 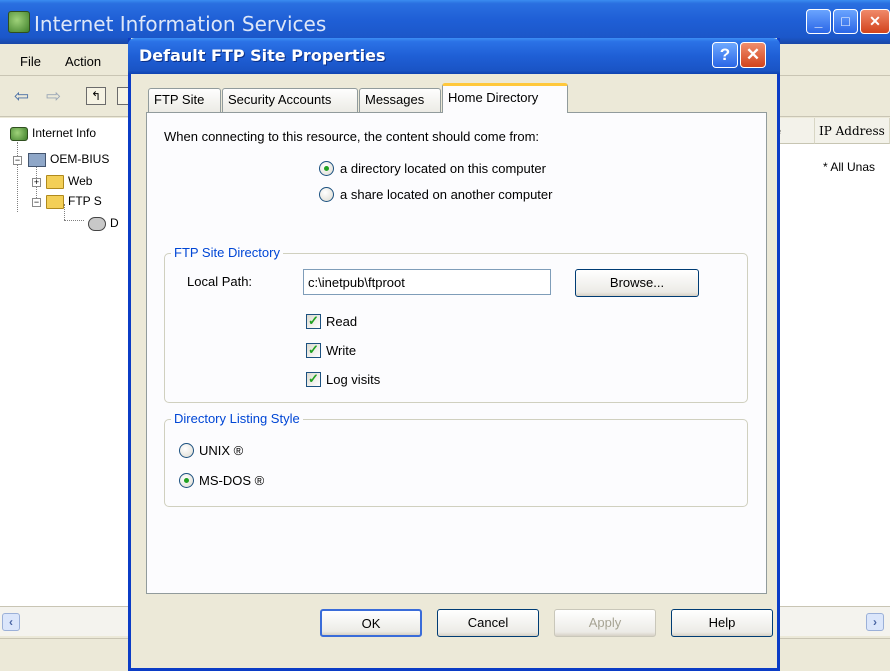 What do you see at coordinates (353, 379) in the screenshot?
I see `log-visits-label: Log visits` at bounding box center [353, 379].